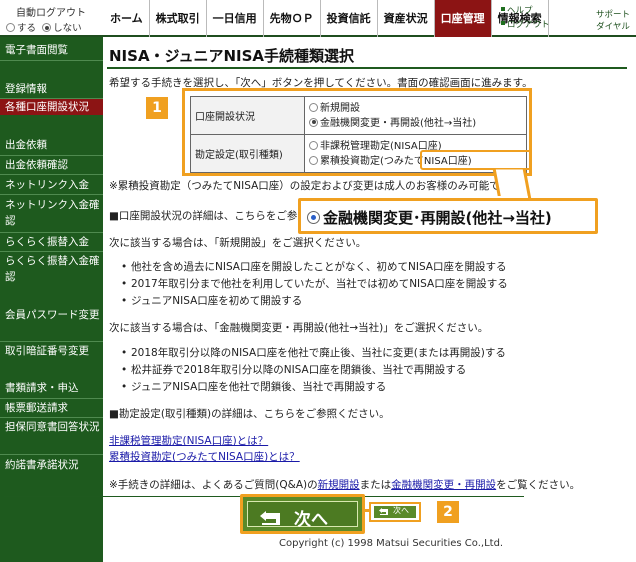 Image resolution: width=636 pixels, height=562 pixels. Describe the element at coordinates (437, 218) in the screenshot. I see `callout-label: 金融機関変更･再開設(他社→当社)` at that location.